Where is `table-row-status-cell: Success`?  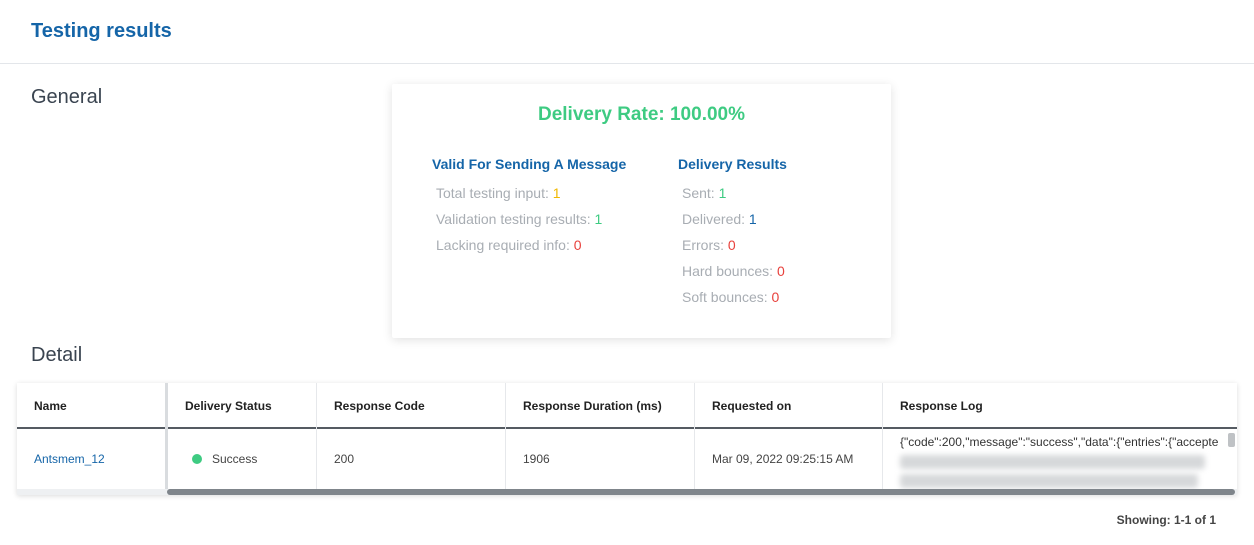
table-row-status-cell: Success is located at coordinates (242, 459).